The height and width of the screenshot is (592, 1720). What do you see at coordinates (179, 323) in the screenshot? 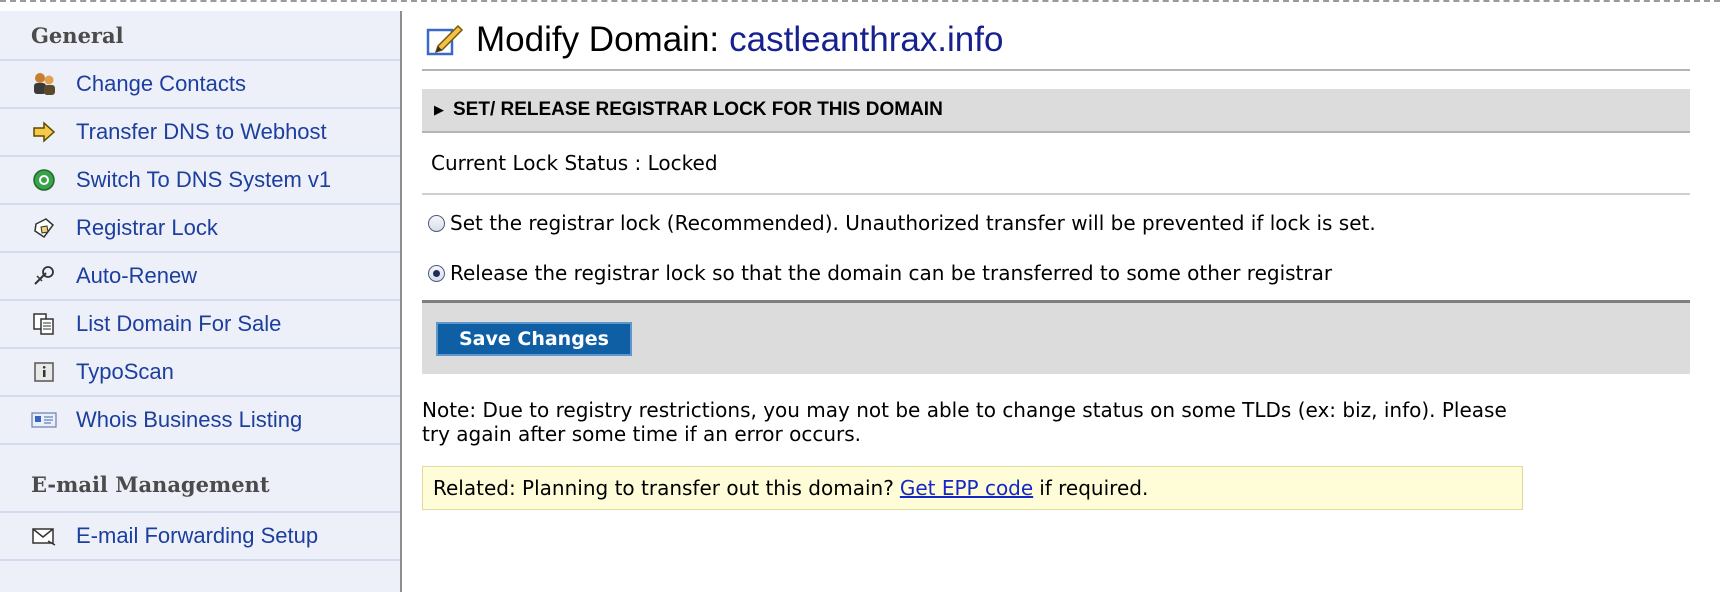
I see `sidebar-item-label: List Domain For Sale` at bounding box center [179, 323].